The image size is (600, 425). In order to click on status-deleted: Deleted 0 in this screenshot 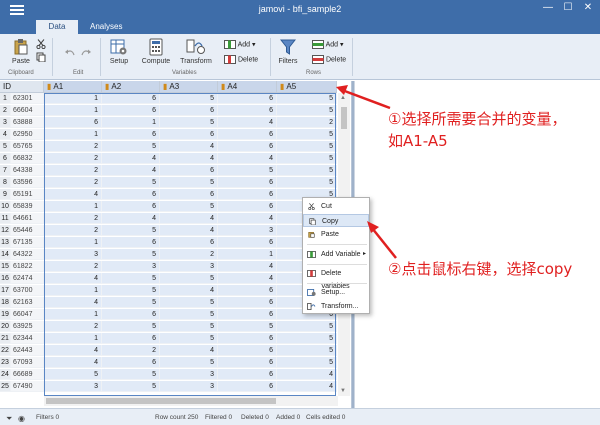, I will do `click(255, 417)`.